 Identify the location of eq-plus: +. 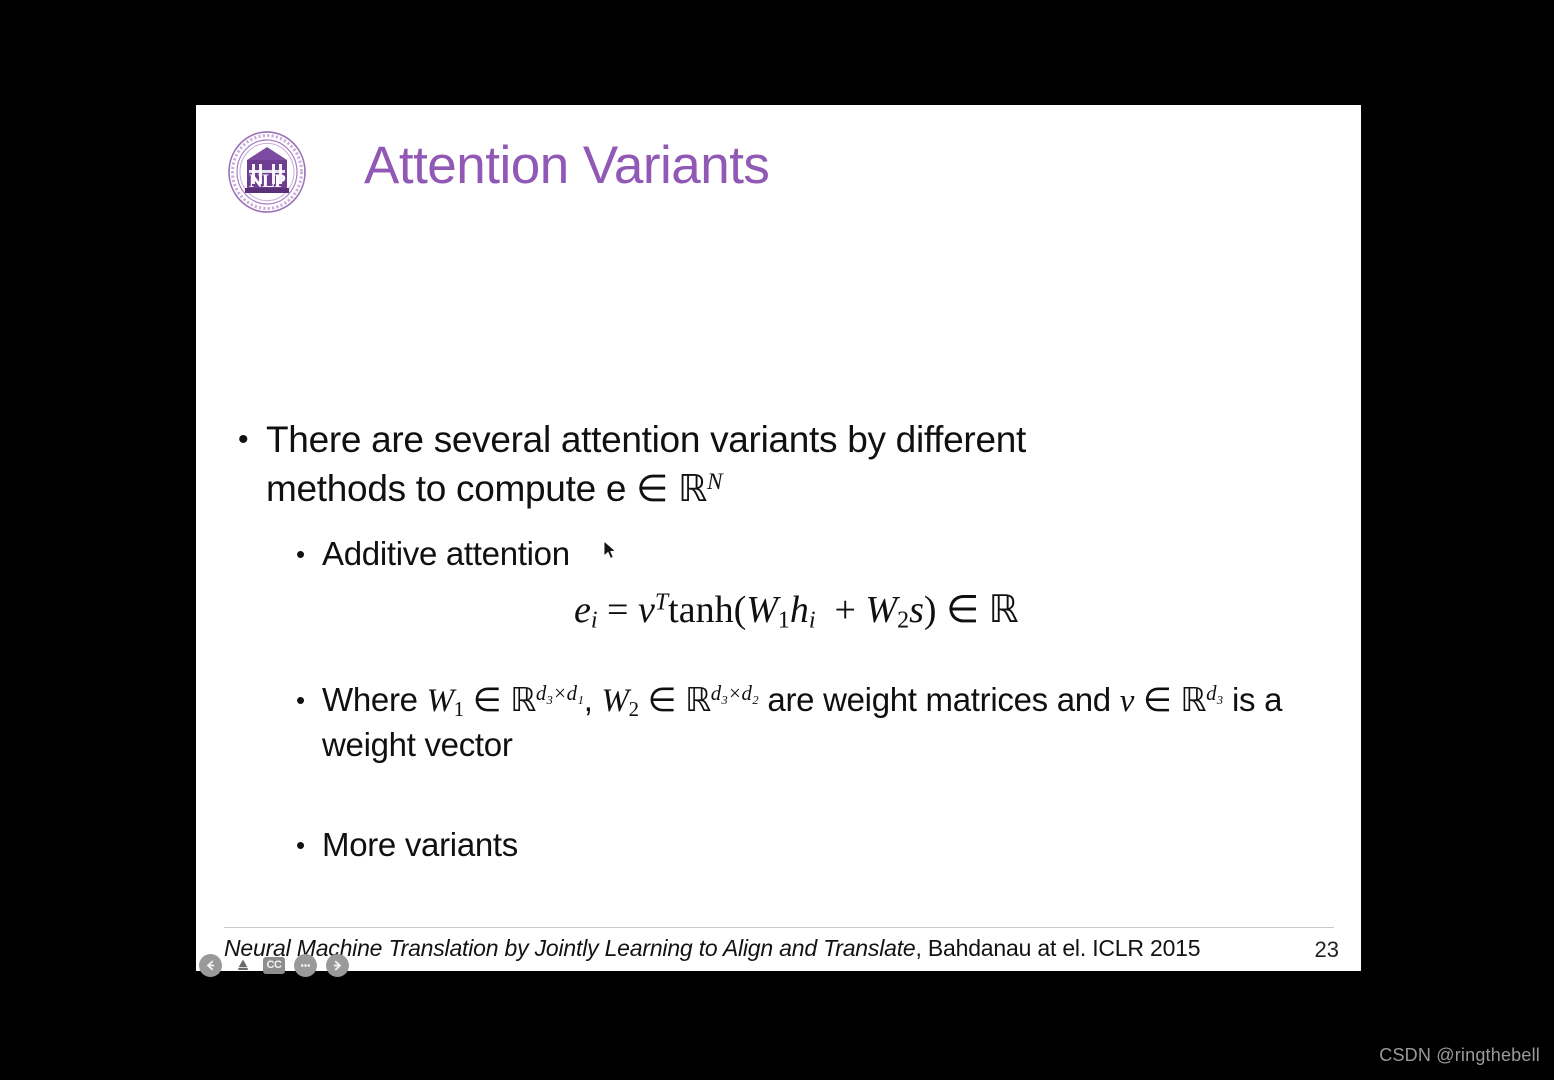
(845, 610).